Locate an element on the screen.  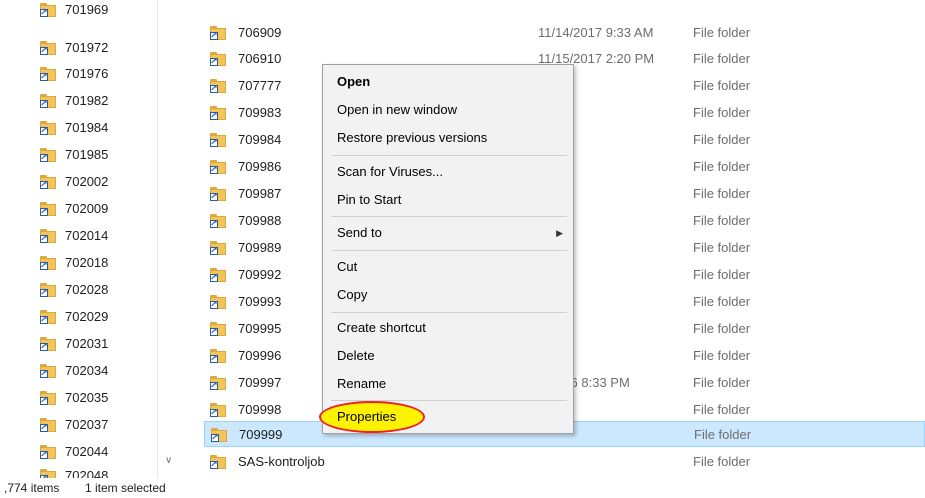
file-name: 709995 is located at coordinates (260, 328).